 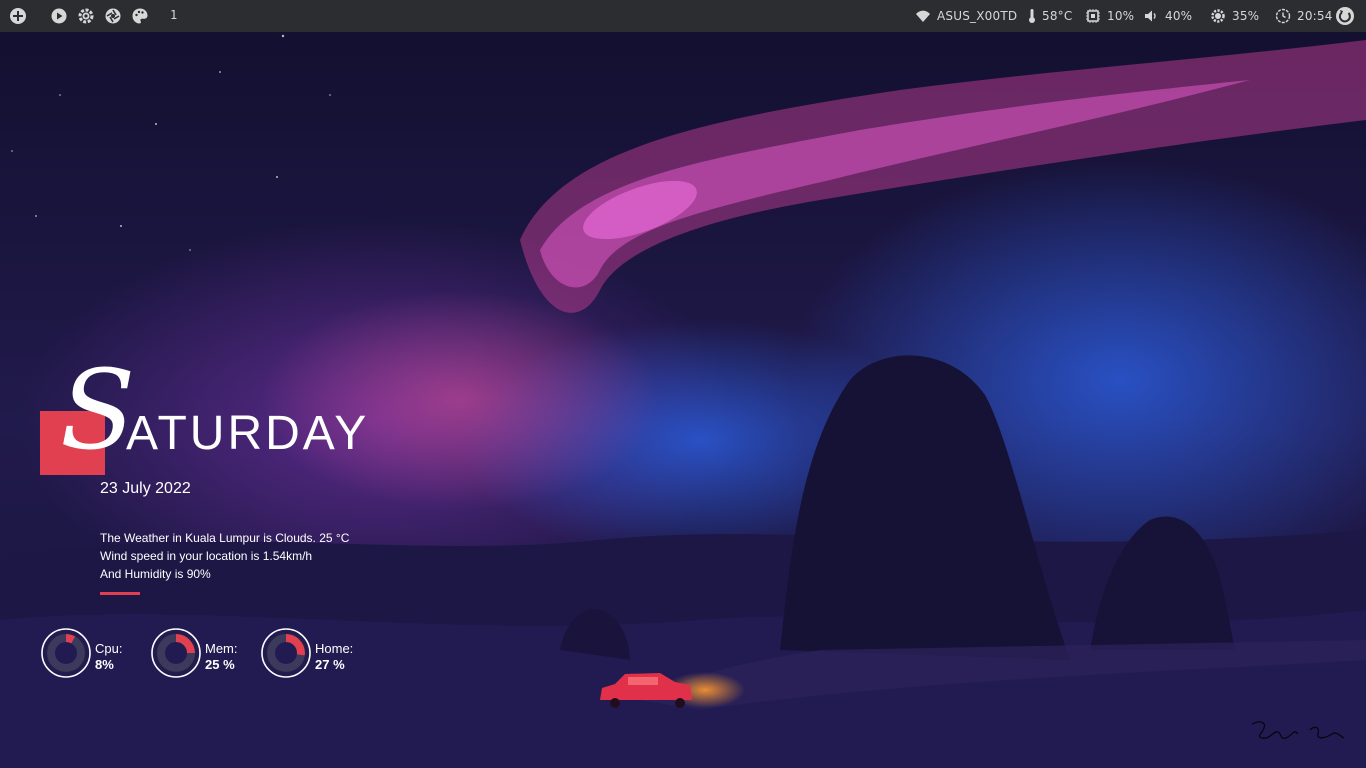 I want to click on mem-ring, so click(x=176, y=653).